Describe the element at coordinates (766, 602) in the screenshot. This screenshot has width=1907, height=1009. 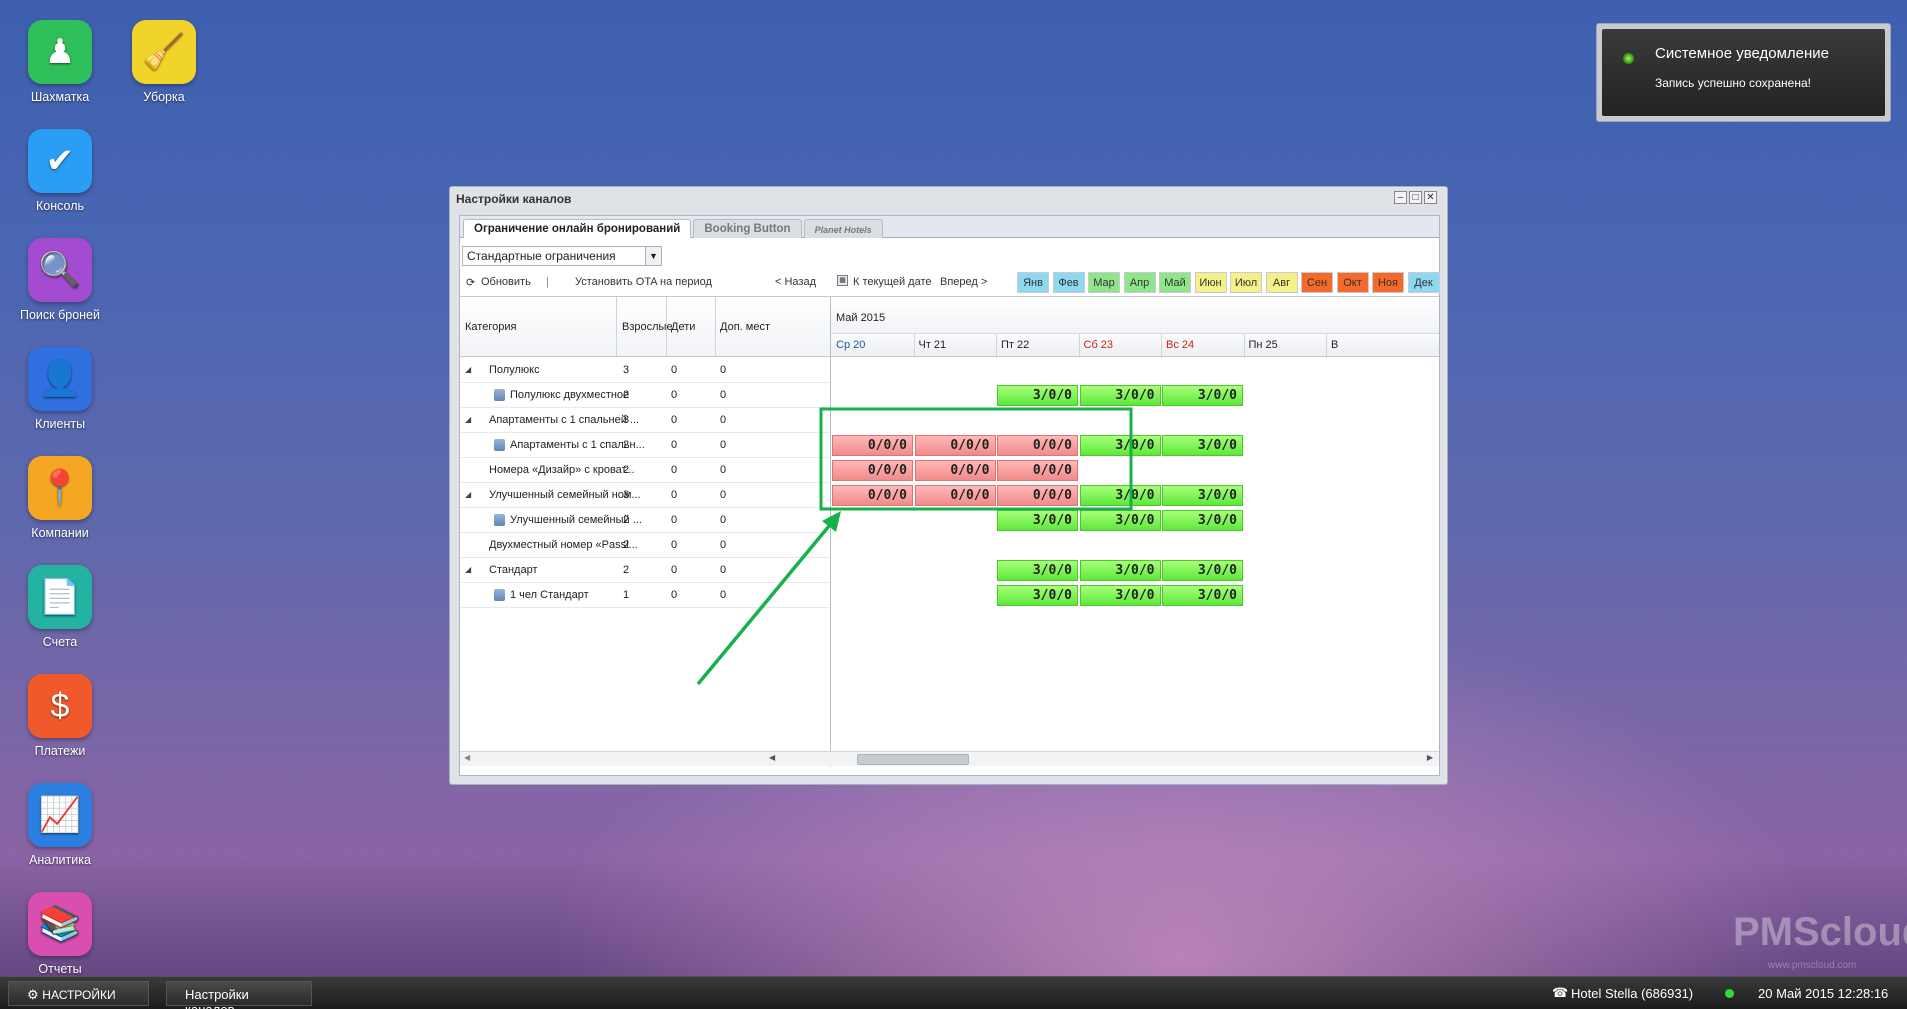
I see `arrow-line` at that location.